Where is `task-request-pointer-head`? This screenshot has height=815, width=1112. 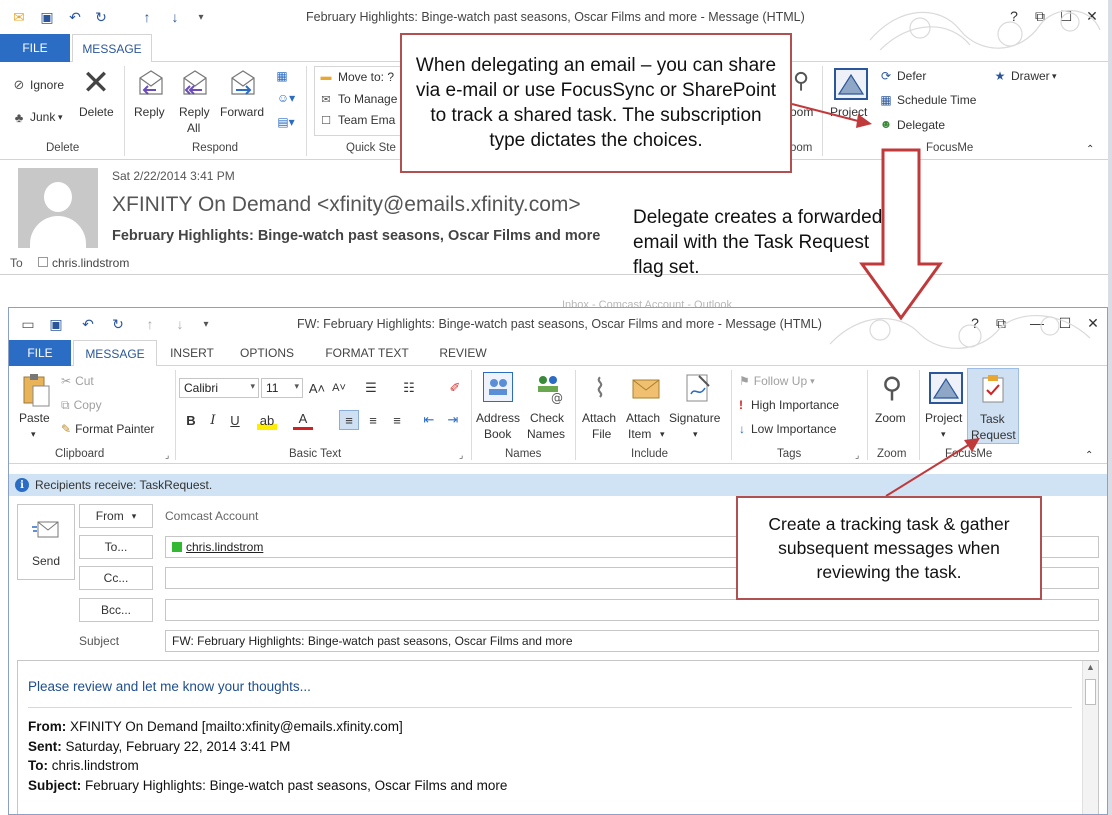 task-request-pointer-head is located at coordinates (972, 445).